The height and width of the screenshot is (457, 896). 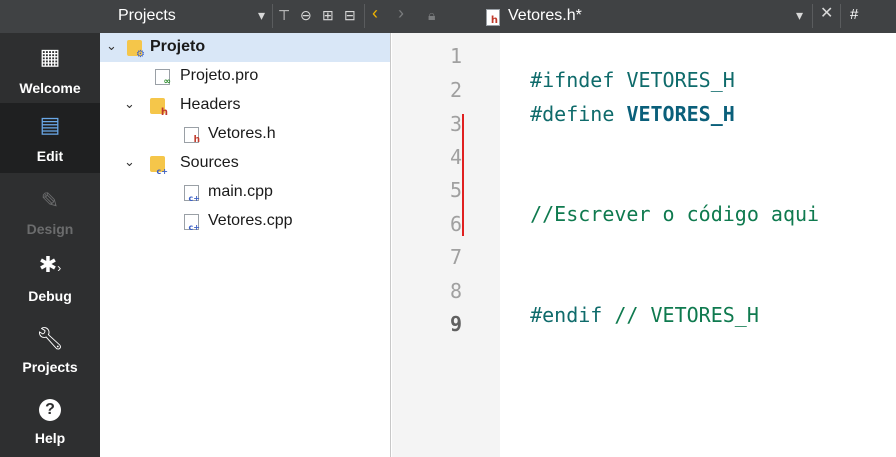 What do you see at coordinates (455, 124) in the screenshot?
I see `line-number: 3` at bounding box center [455, 124].